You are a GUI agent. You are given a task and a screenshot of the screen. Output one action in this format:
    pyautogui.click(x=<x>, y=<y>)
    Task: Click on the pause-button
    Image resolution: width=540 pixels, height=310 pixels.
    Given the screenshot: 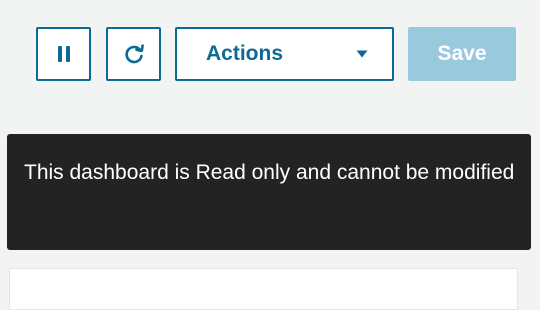 What is the action you would take?
    pyautogui.click(x=63, y=54)
    